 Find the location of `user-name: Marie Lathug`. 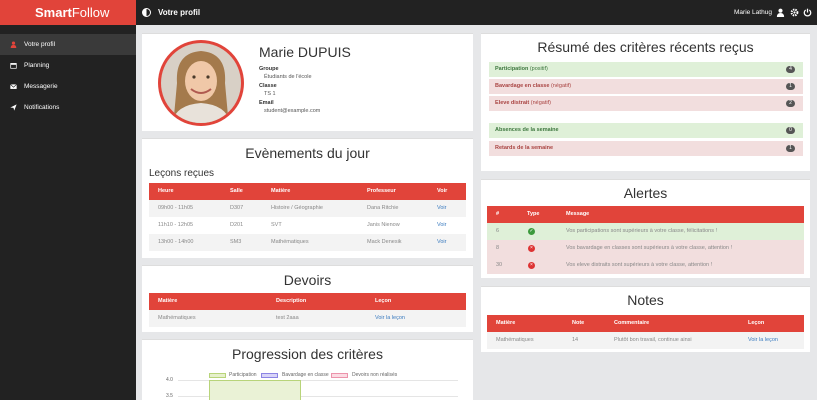

user-name: Marie Lathug is located at coordinates (753, 12).